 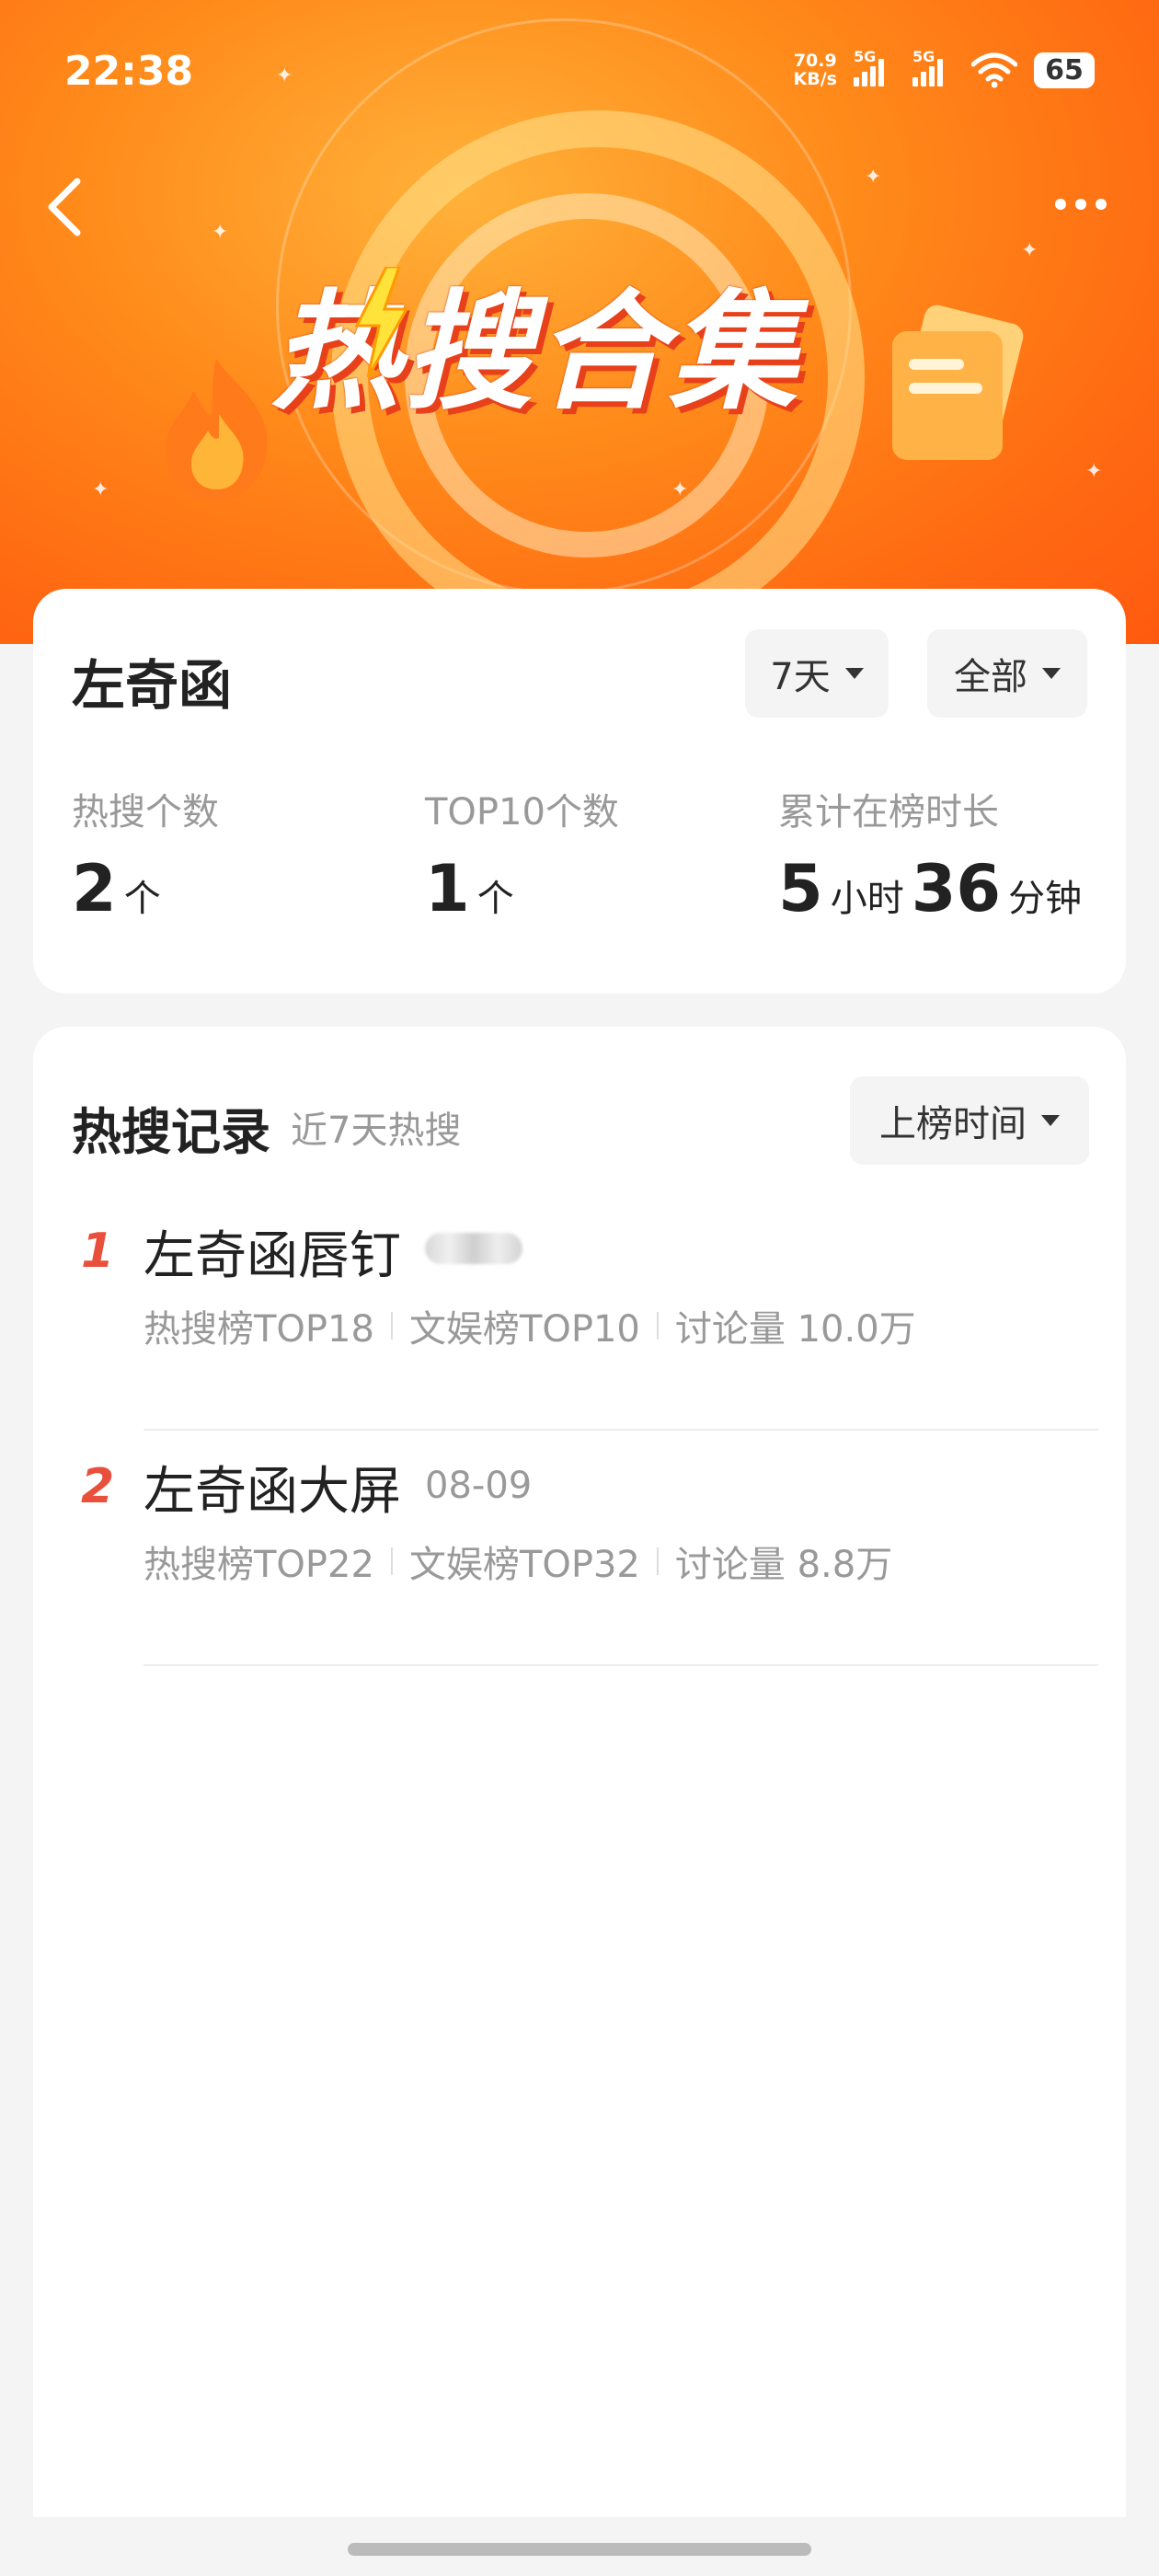 I want to click on lightning-icon, so click(x=381, y=322).